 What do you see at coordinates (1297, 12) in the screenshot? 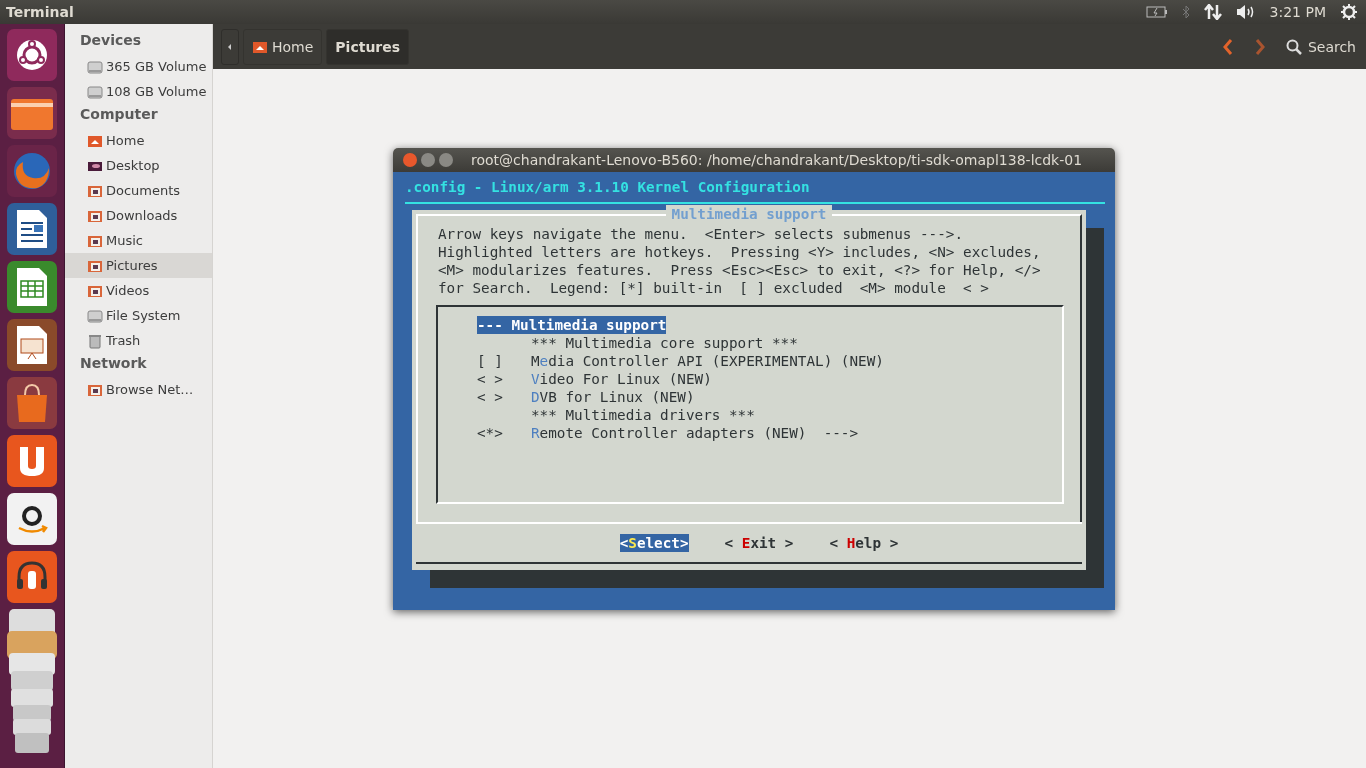
I see `clock: 3:21 PM` at bounding box center [1297, 12].